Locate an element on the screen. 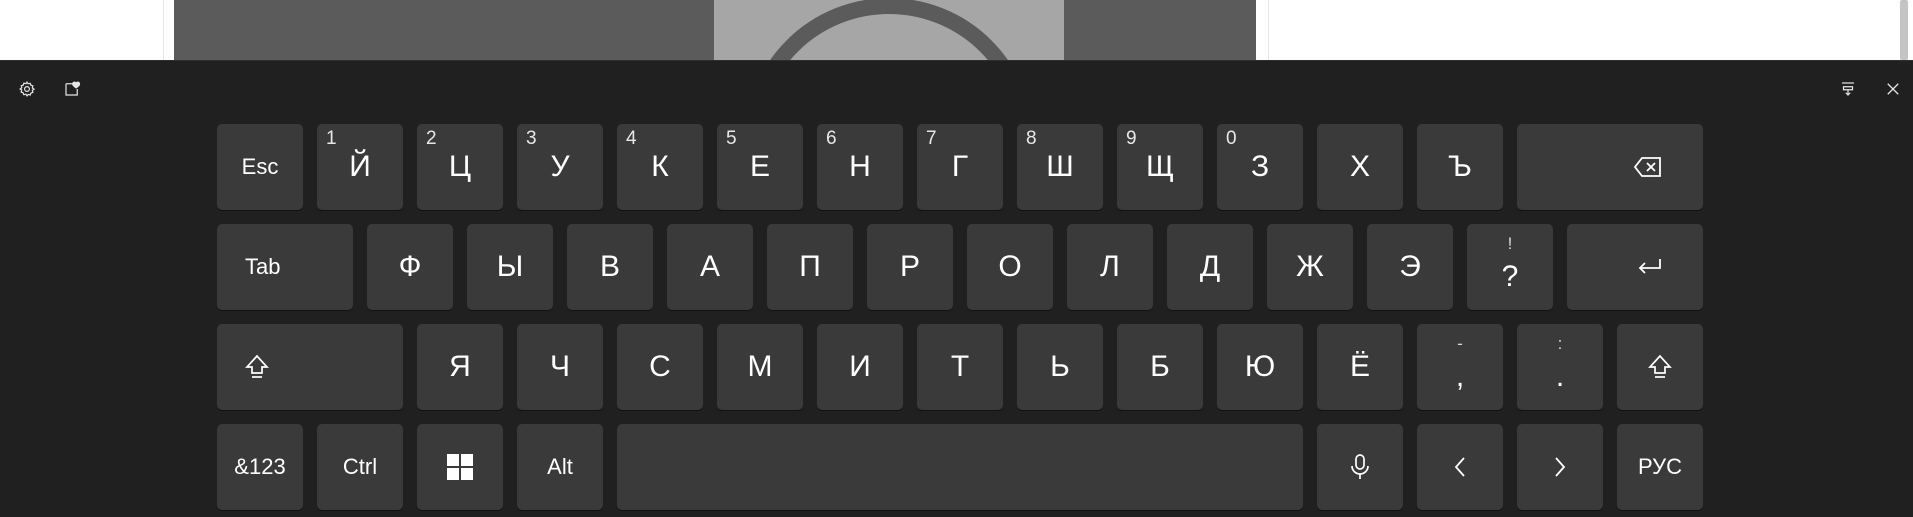 This screenshot has width=1913, height=517. key-letter: Ж is located at coordinates (1310, 267).